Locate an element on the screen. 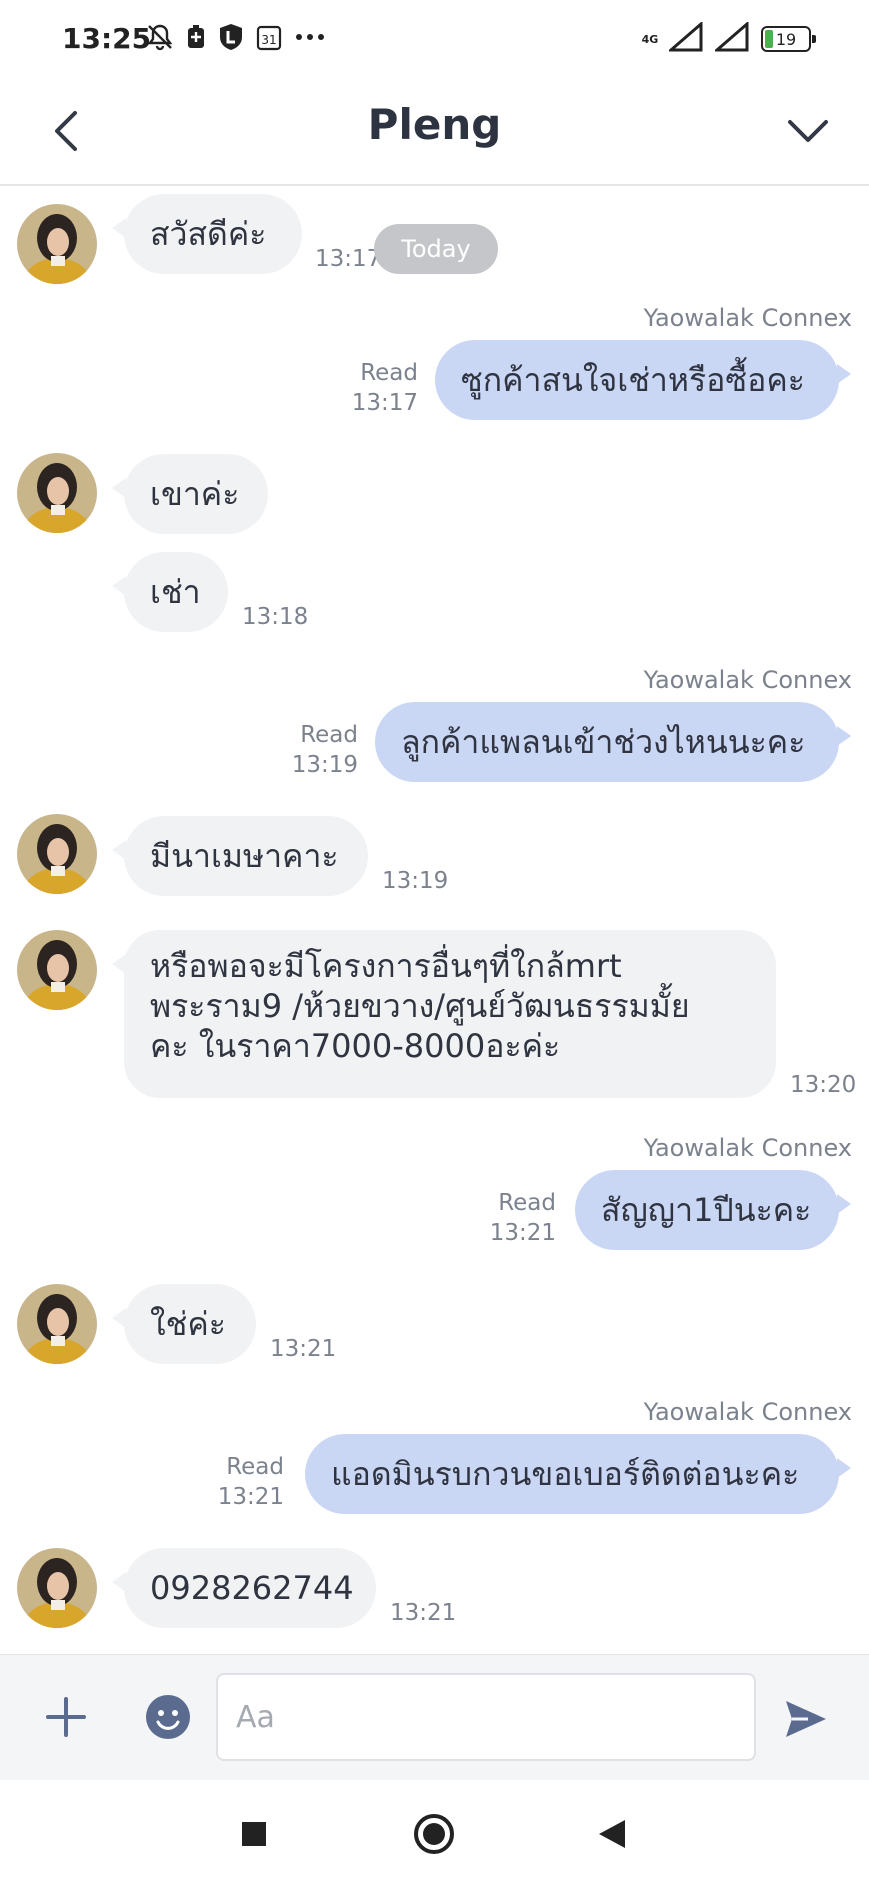 Image resolution: width=869 pixels, height=1883 pixels. message-text: ซูกค้าสนใจเช่าหรือซื้อคะ is located at coordinates (633, 380).